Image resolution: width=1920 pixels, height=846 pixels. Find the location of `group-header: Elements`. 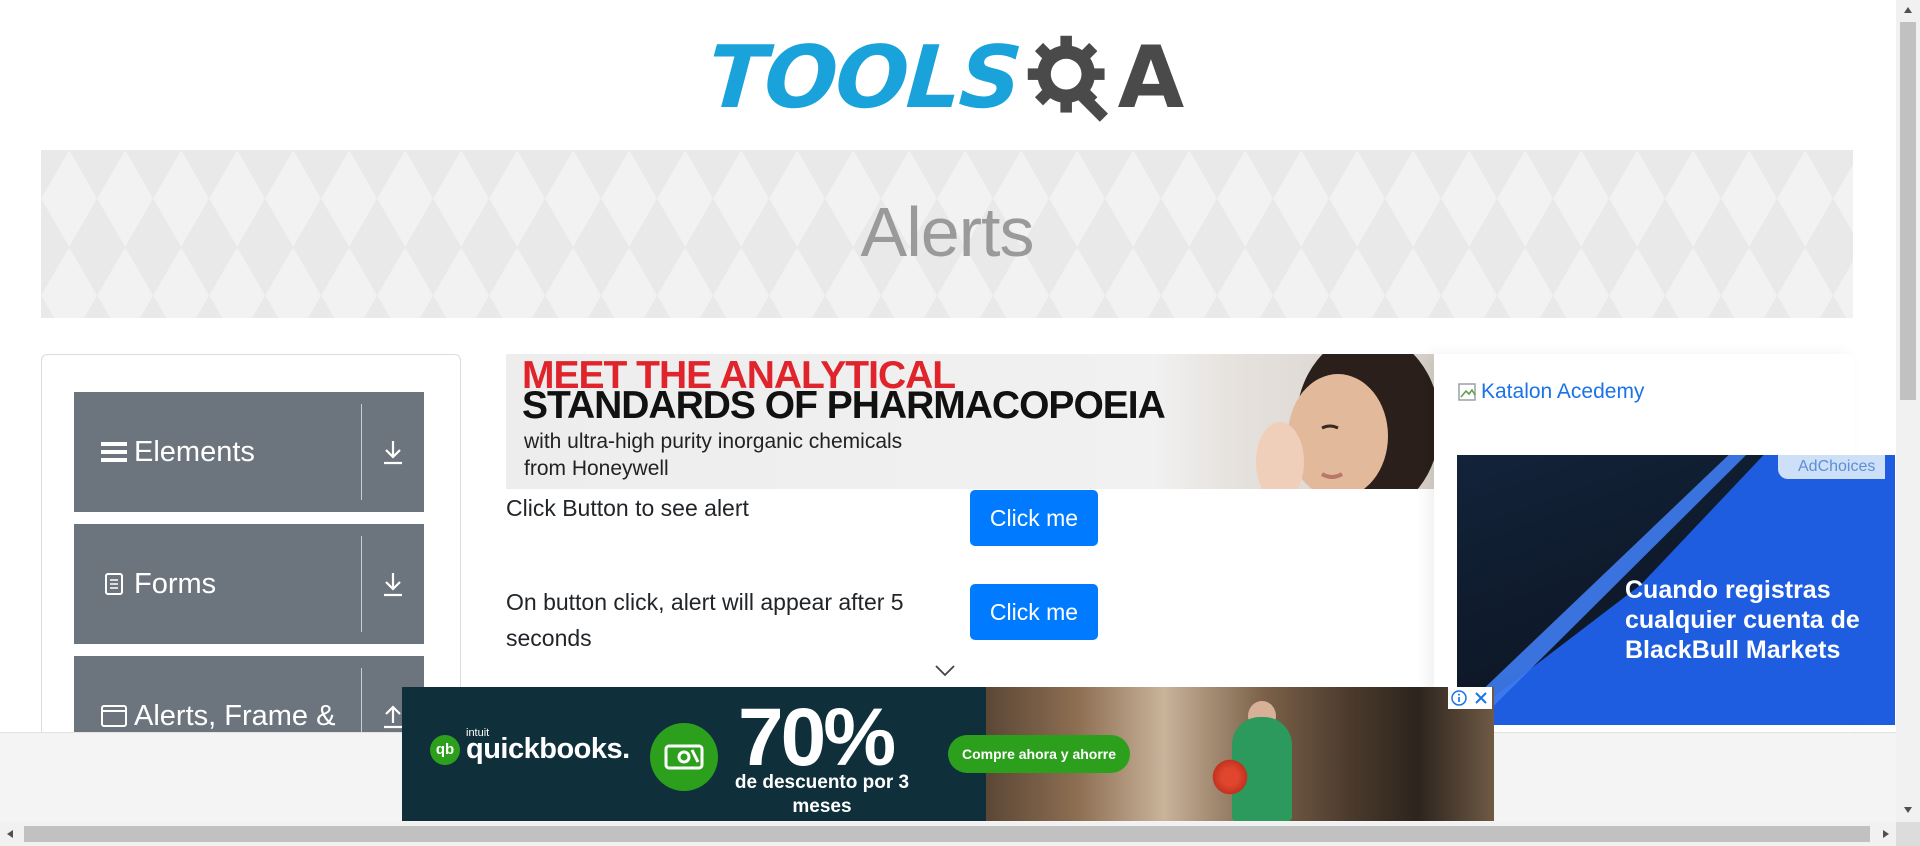

group-header: Elements is located at coordinates (218, 452).